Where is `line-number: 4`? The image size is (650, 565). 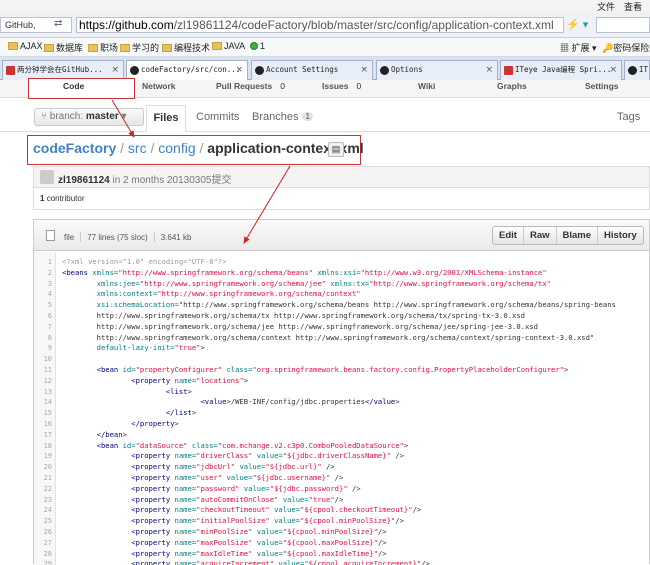 line-number: 4 is located at coordinates (43, 294).